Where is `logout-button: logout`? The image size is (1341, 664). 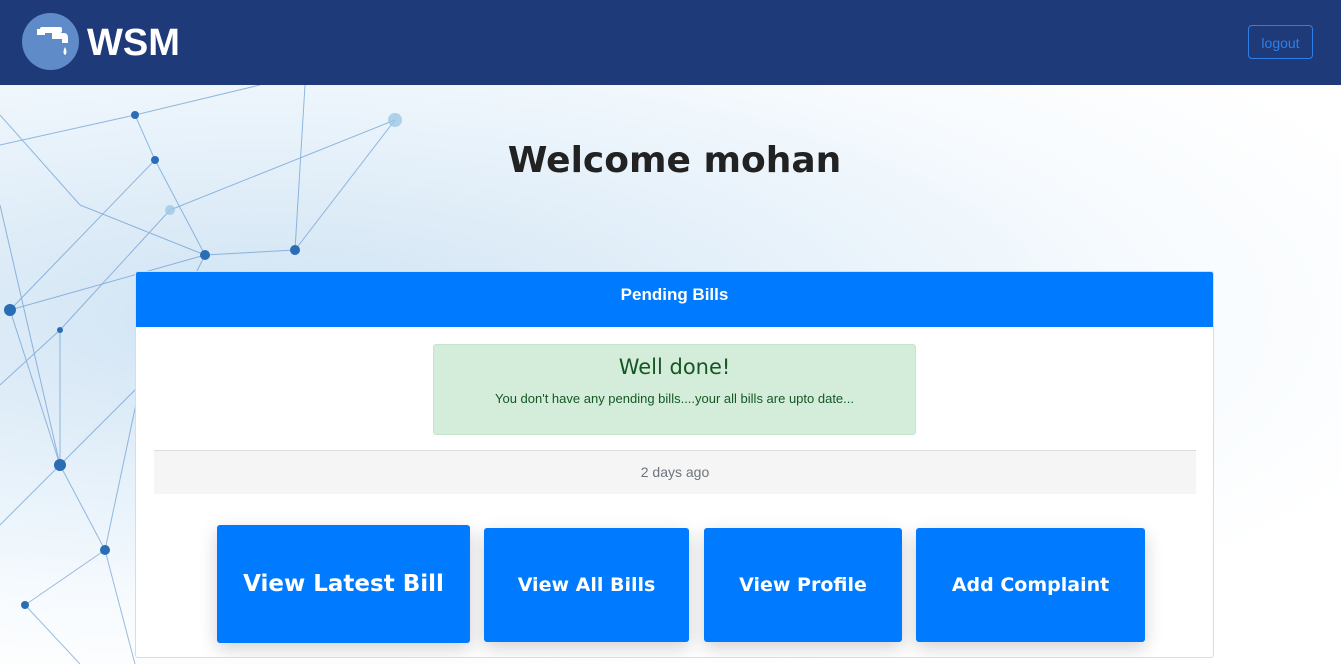
logout-button: logout is located at coordinates (1280, 42).